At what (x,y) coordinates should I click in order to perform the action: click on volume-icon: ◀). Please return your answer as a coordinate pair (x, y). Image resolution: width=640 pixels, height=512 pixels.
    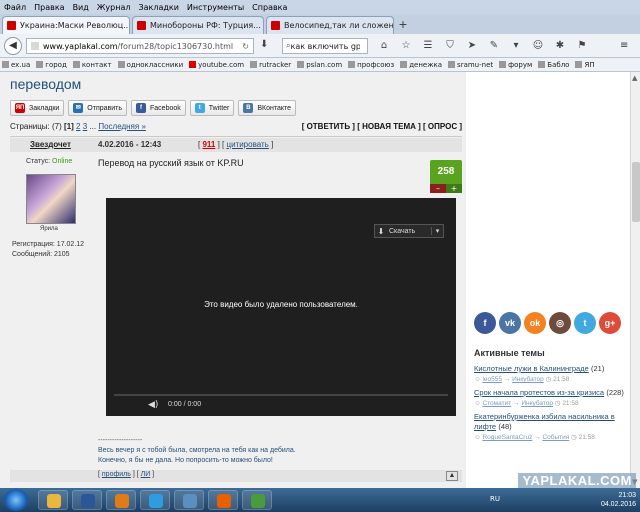
    Looking at the image, I should click on (153, 405).